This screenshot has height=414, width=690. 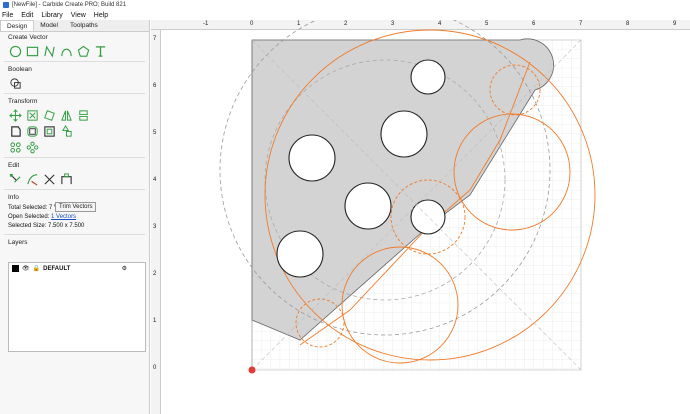 What do you see at coordinates (66, 226) in the screenshot?
I see `selected-size-value: 7.500 x 7.500` at bounding box center [66, 226].